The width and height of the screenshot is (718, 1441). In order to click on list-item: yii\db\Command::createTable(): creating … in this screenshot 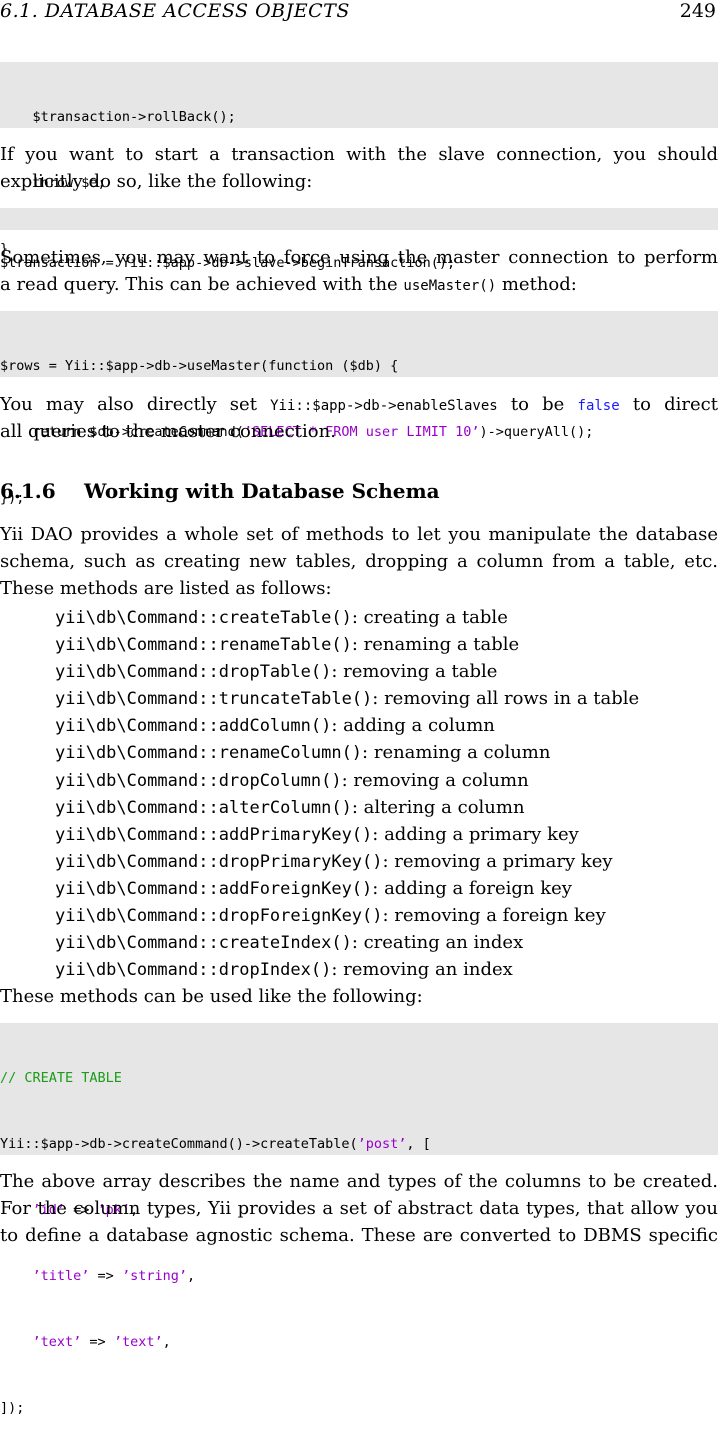, I will do `click(347, 617)`.